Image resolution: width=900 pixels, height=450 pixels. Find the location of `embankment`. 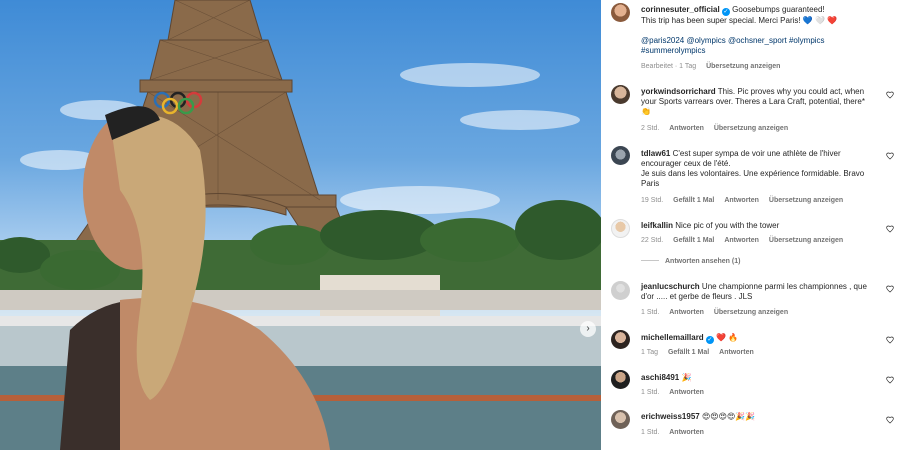

embankment is located at coordinates (300, 300).